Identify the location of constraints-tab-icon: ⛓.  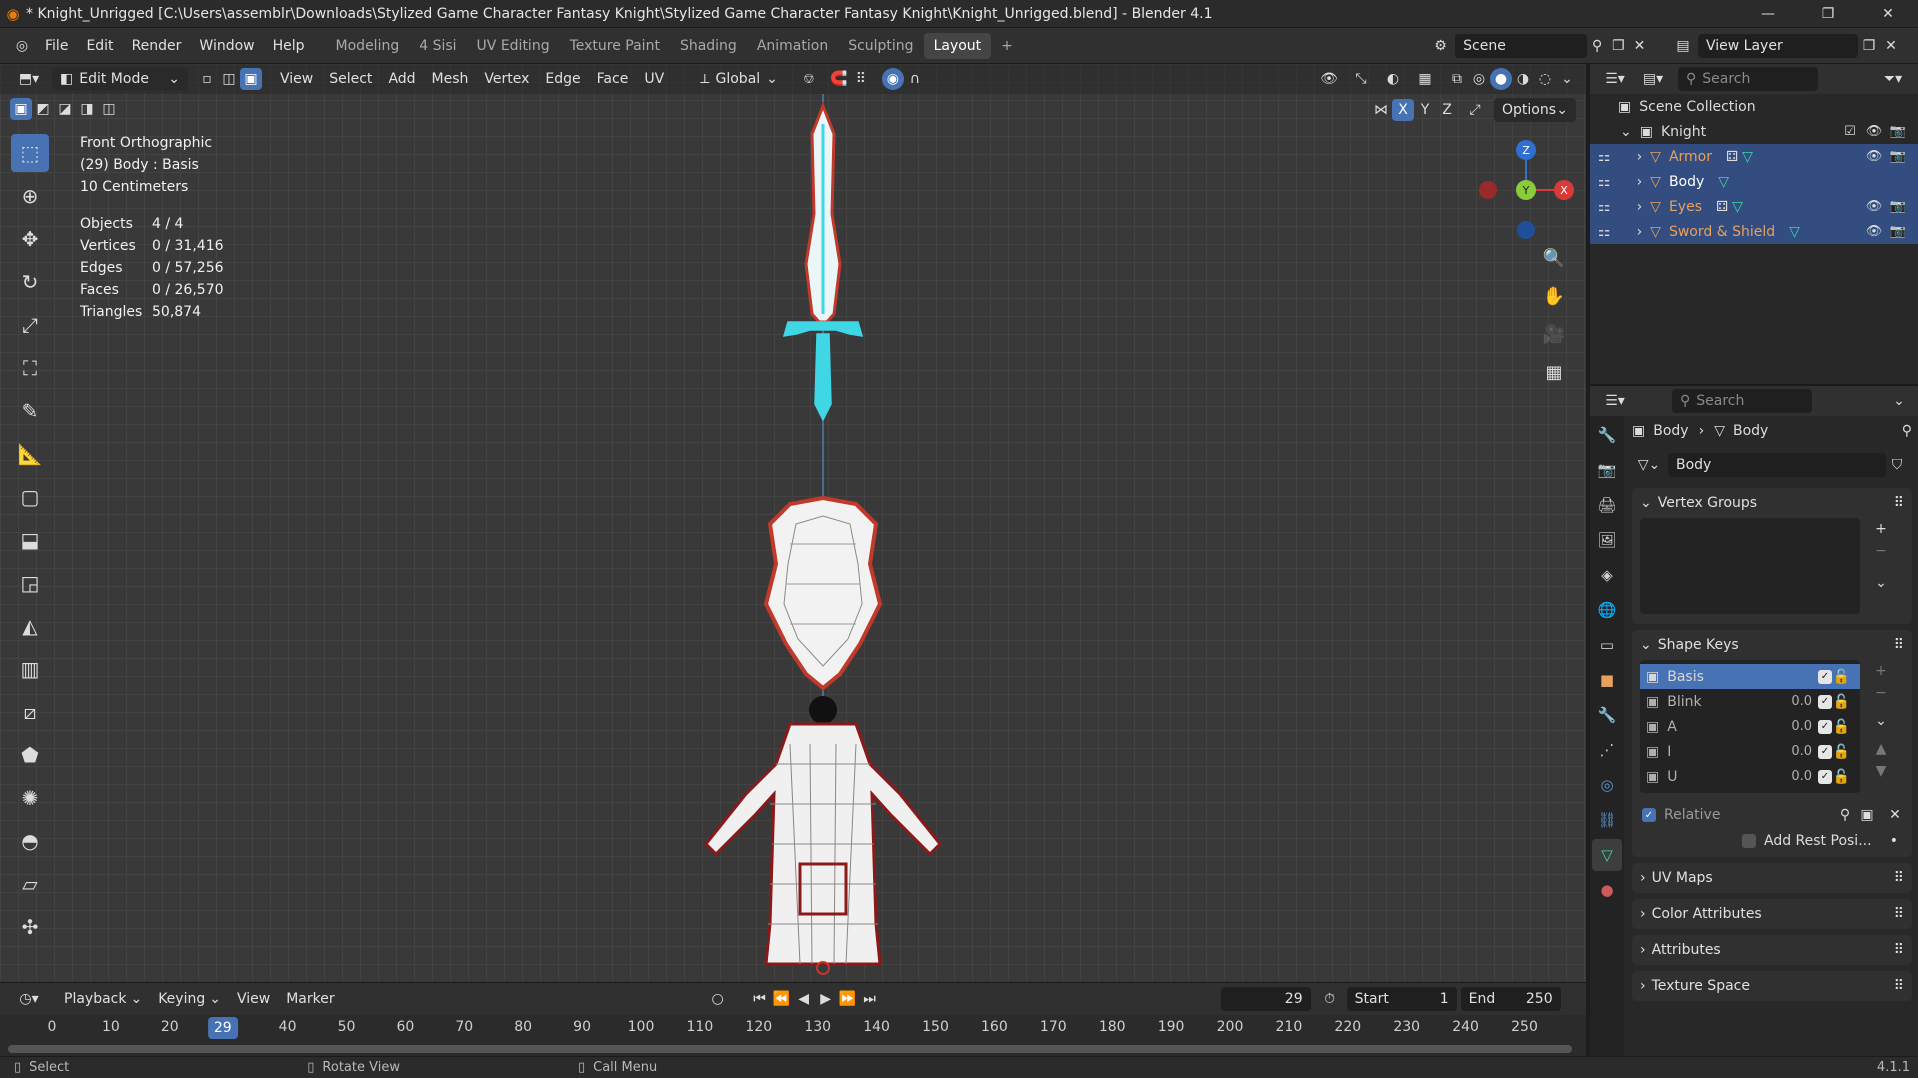
(1607, 820).